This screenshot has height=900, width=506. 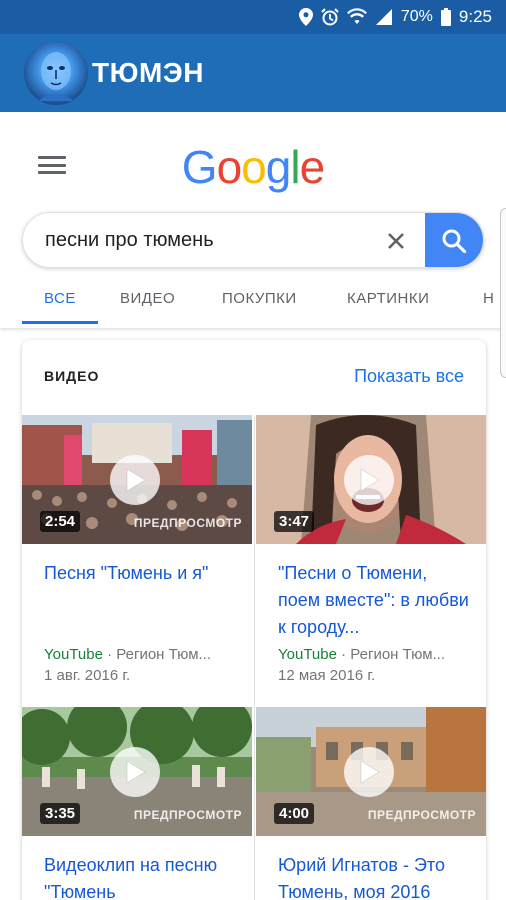 I want to click on search-box: песни про тюмень, so click(x=253, y=240).